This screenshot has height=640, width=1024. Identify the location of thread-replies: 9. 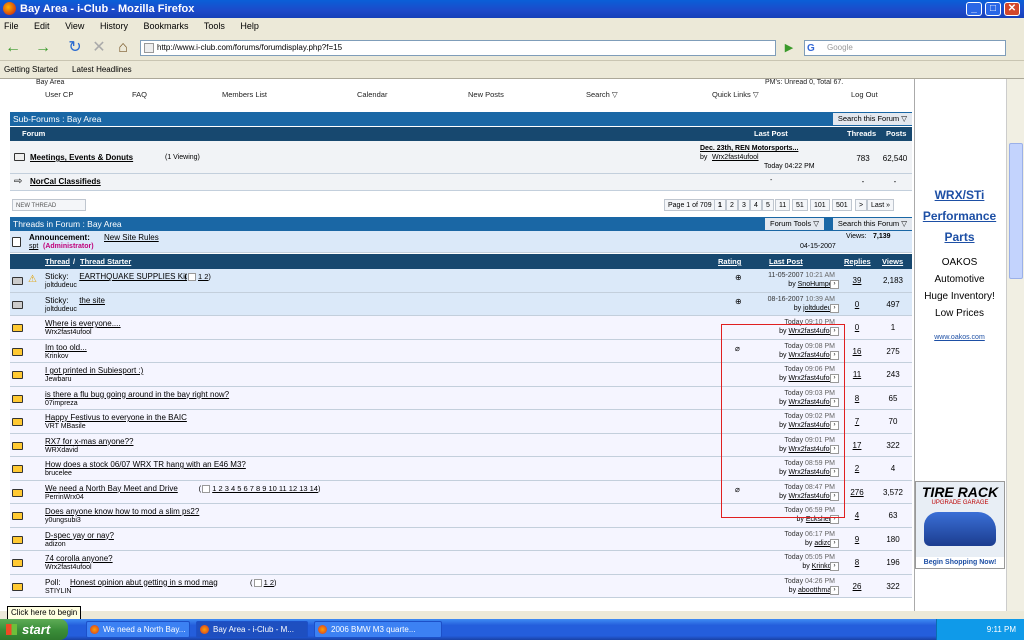
(857, 539).